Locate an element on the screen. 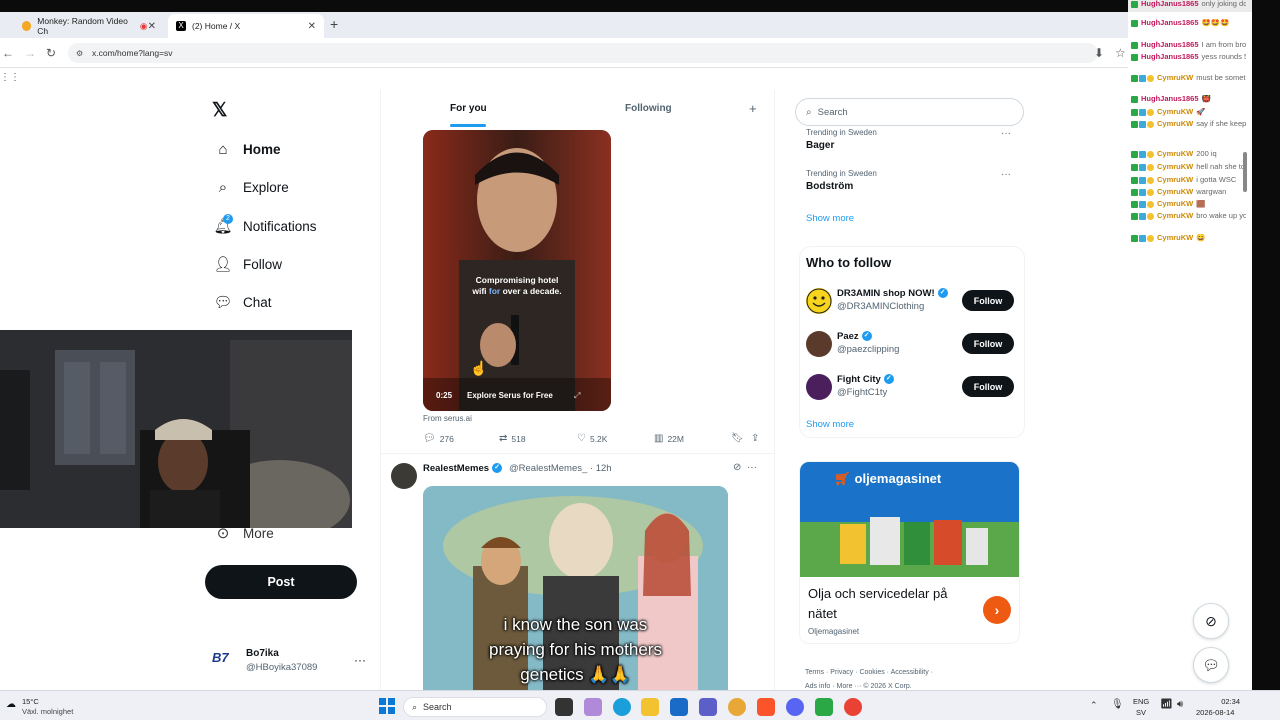  nav-item-explore: ⌕ Explore is located at coordinates (250, 187).